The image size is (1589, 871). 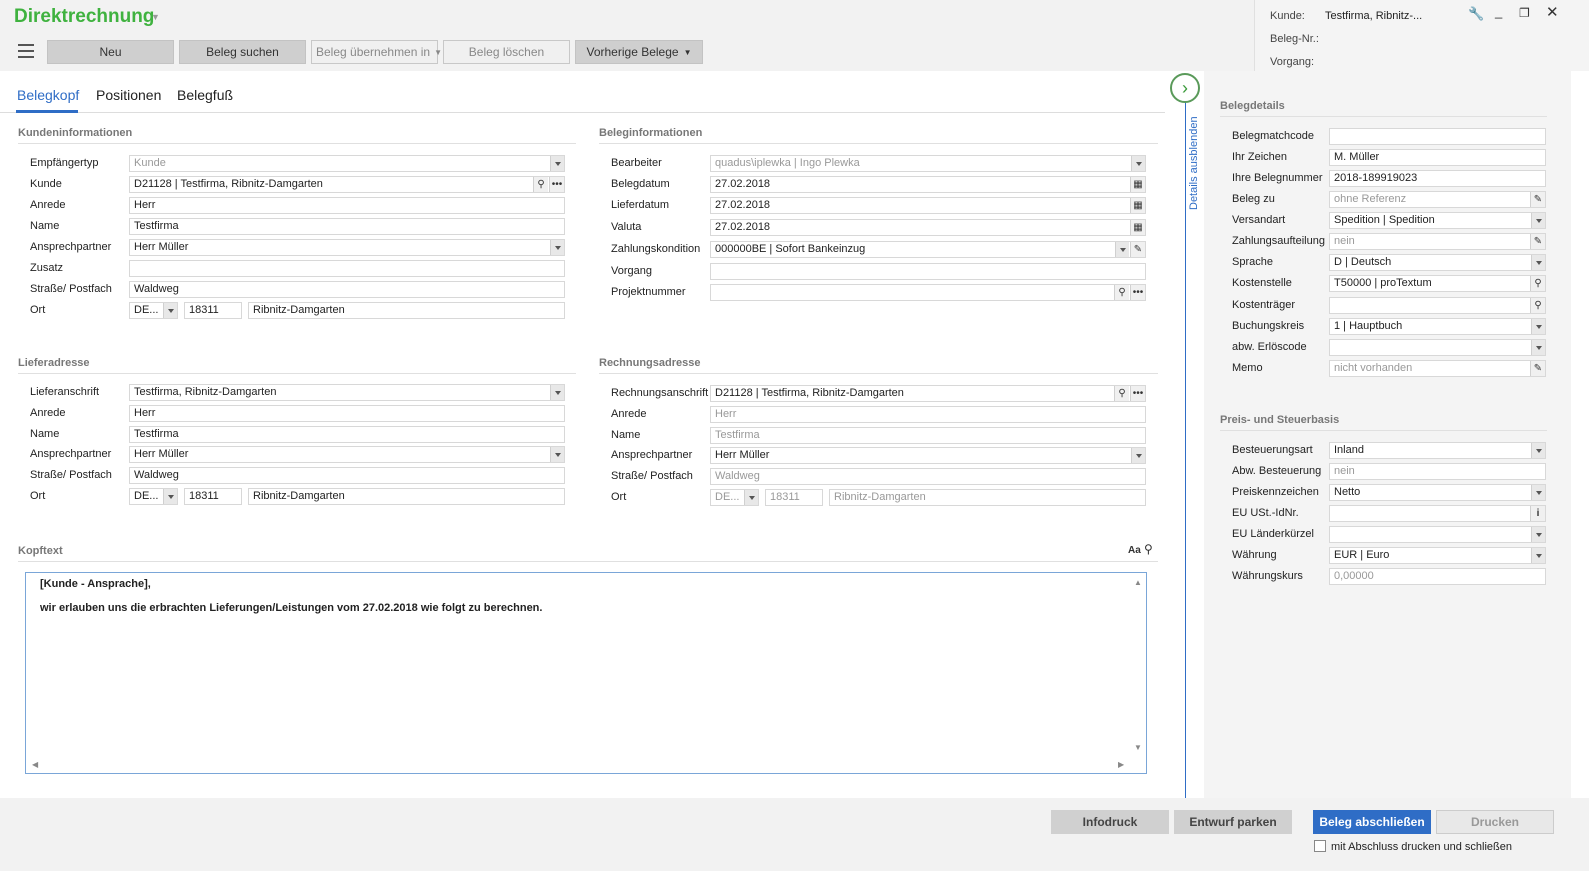 What do you see at coordinates (213, 310) in the screenshot?
I see `zip-field: 18311` at bounding box center [213, 310].